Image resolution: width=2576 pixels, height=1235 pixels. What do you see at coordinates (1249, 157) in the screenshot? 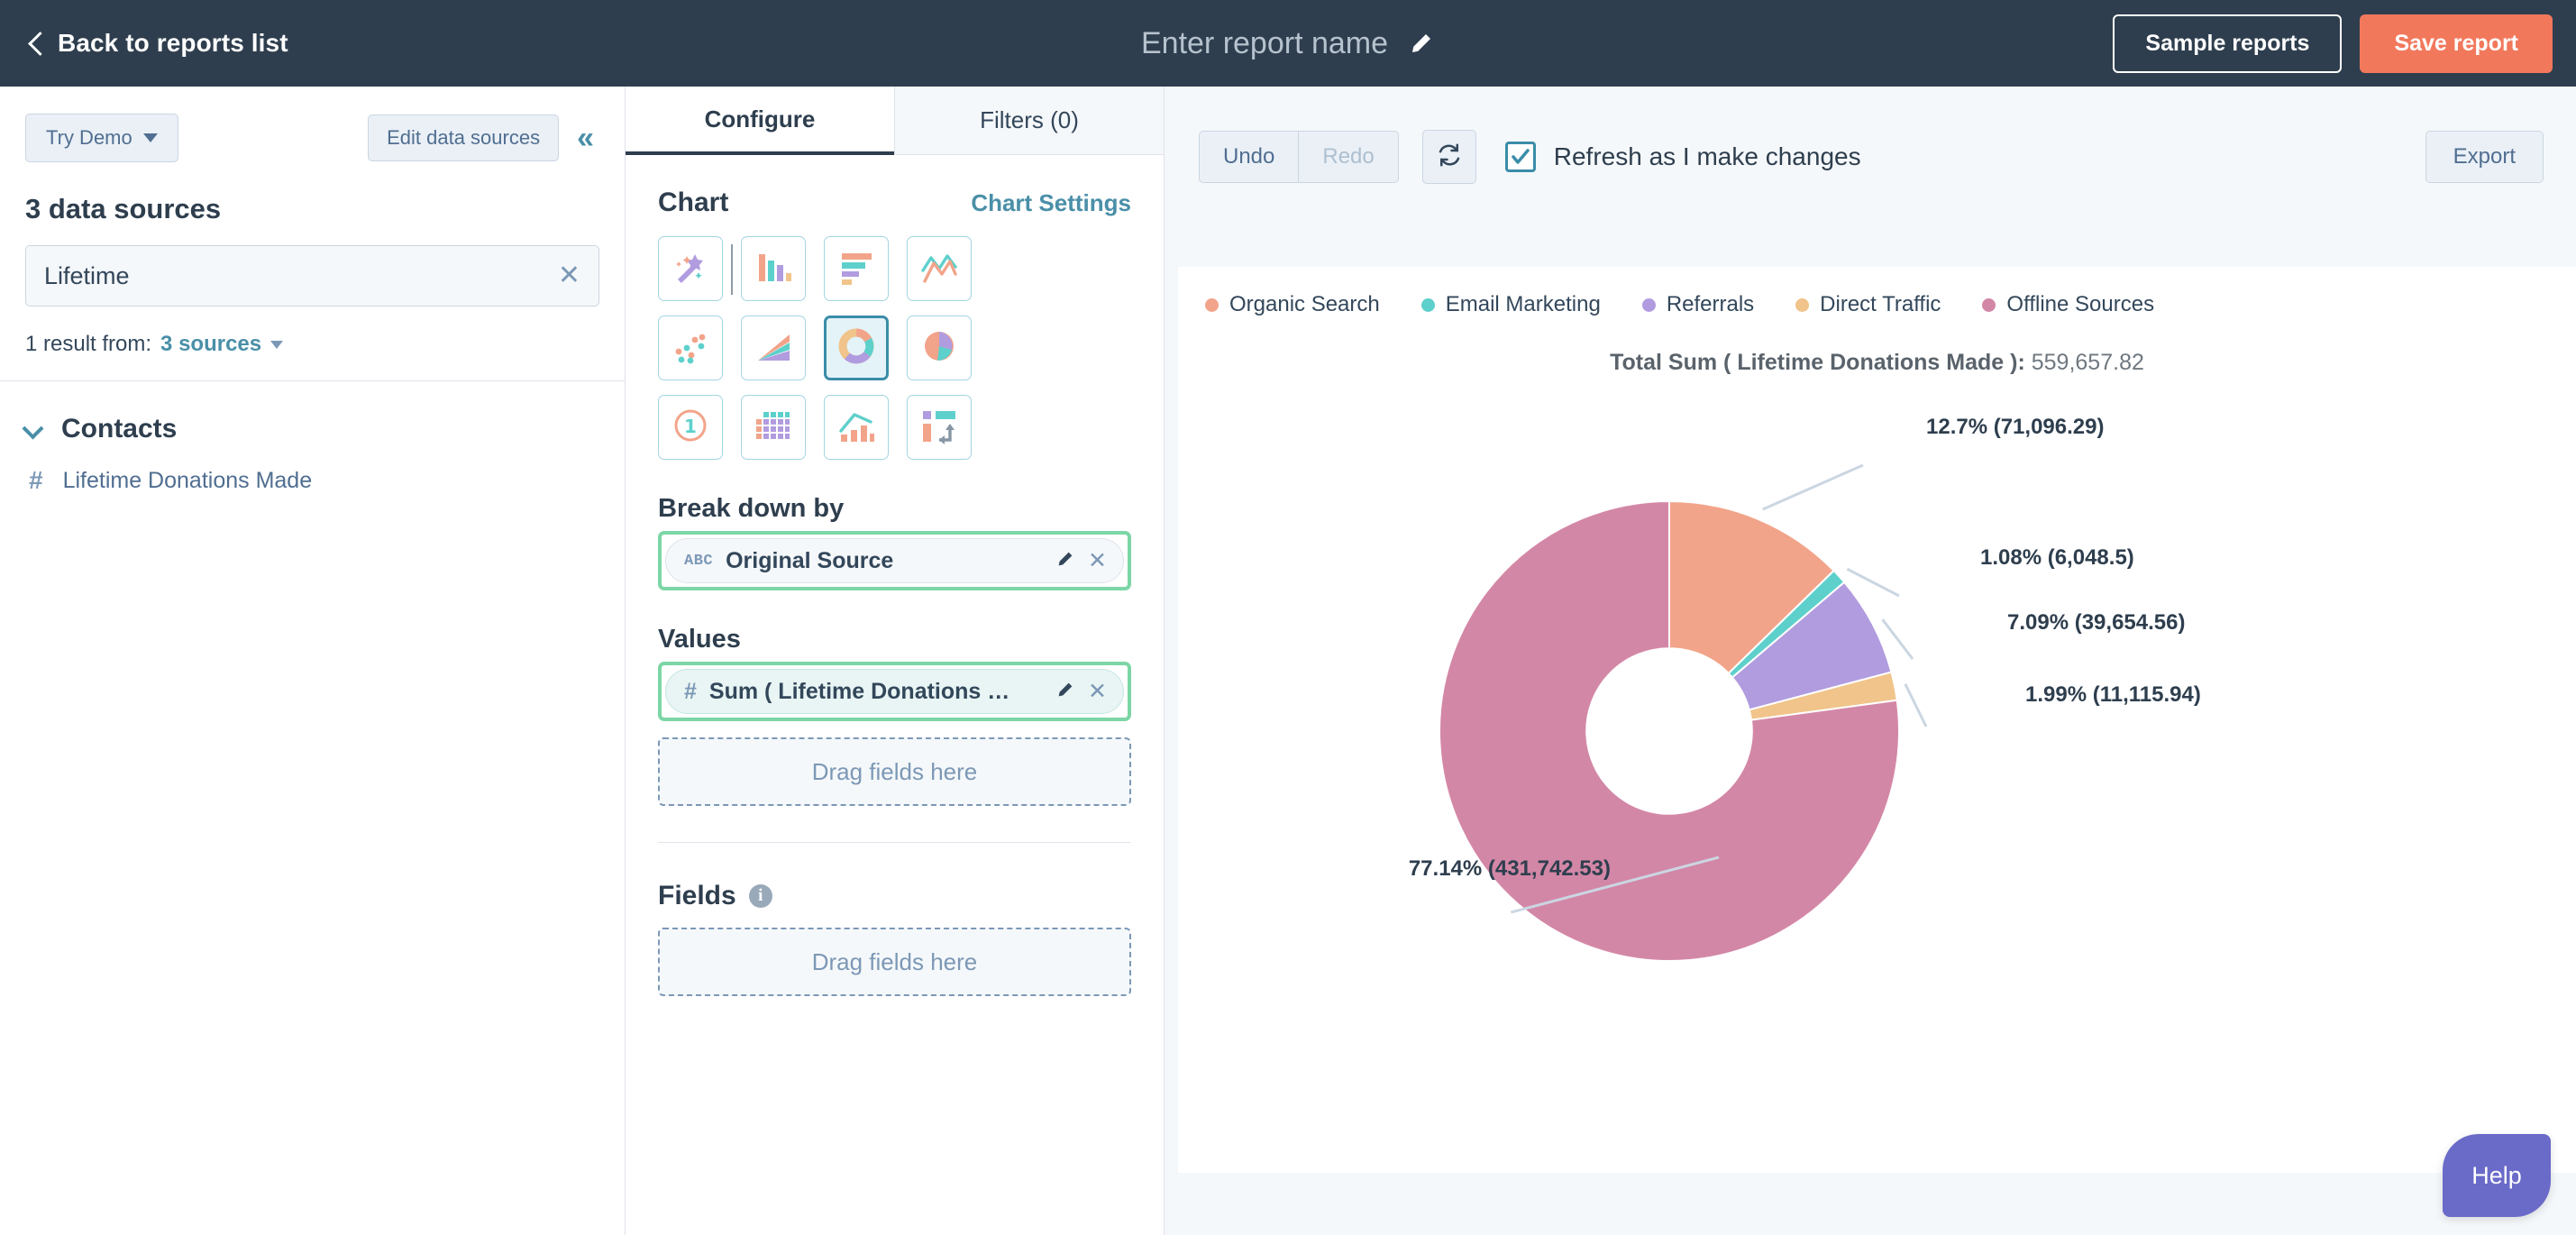
I see `undo-button: Undo` at bounding box center [1249, 157].